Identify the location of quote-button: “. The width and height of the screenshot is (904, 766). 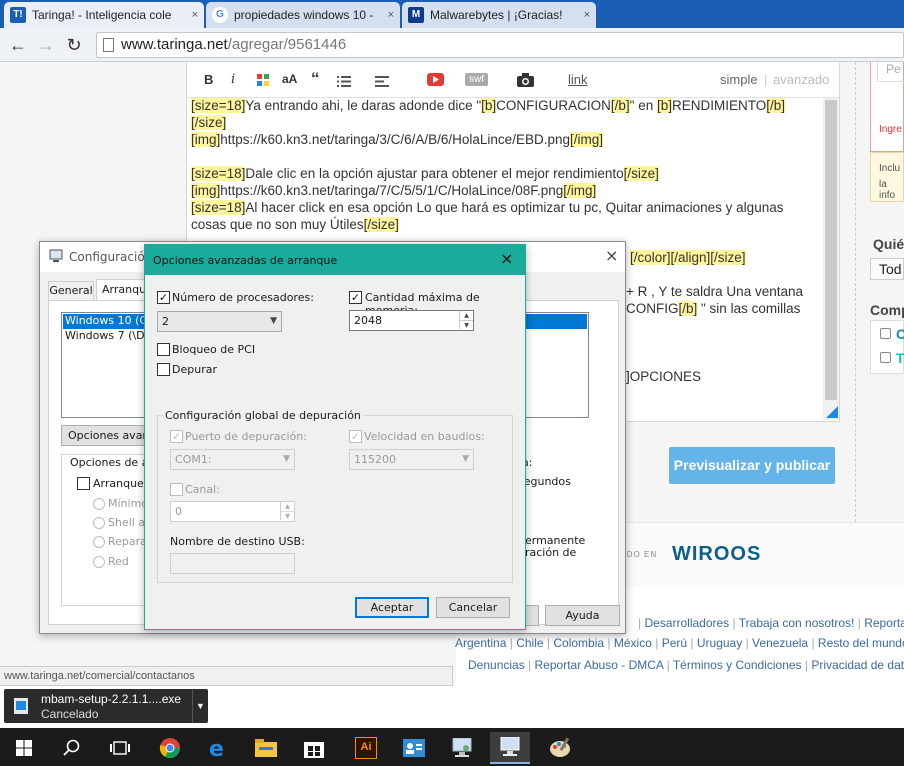
(315, 79).